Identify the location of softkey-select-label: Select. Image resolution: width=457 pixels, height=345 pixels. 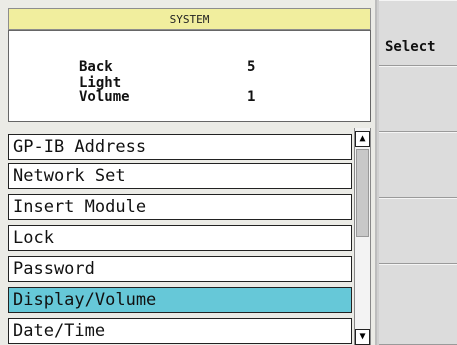
(410, 47).